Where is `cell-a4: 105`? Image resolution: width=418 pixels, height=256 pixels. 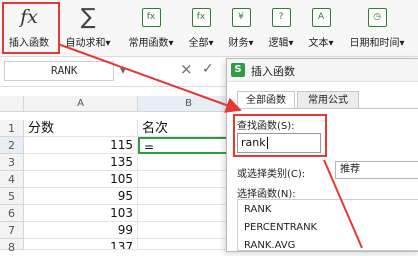 cell-a4: 105 is located at coordinates (81, 179).